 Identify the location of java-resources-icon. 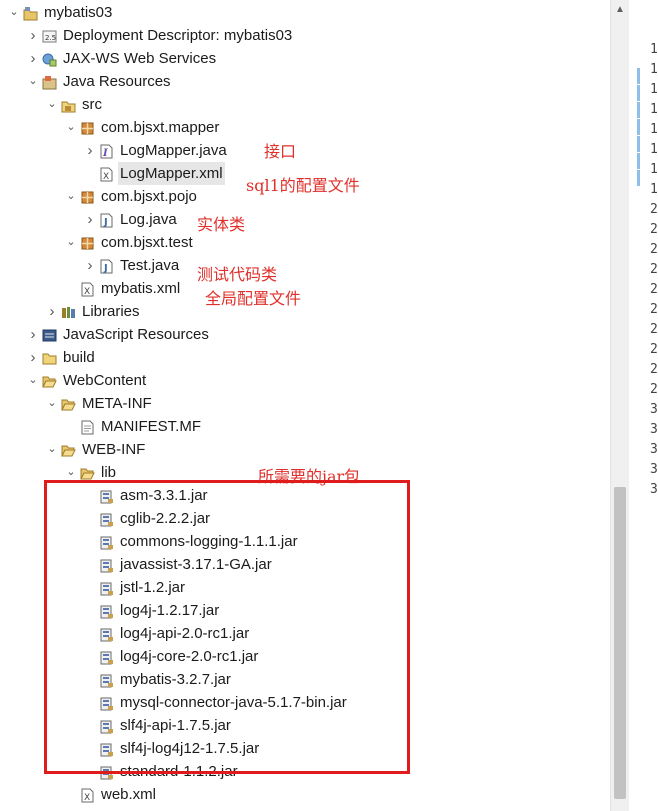
(49, 82).